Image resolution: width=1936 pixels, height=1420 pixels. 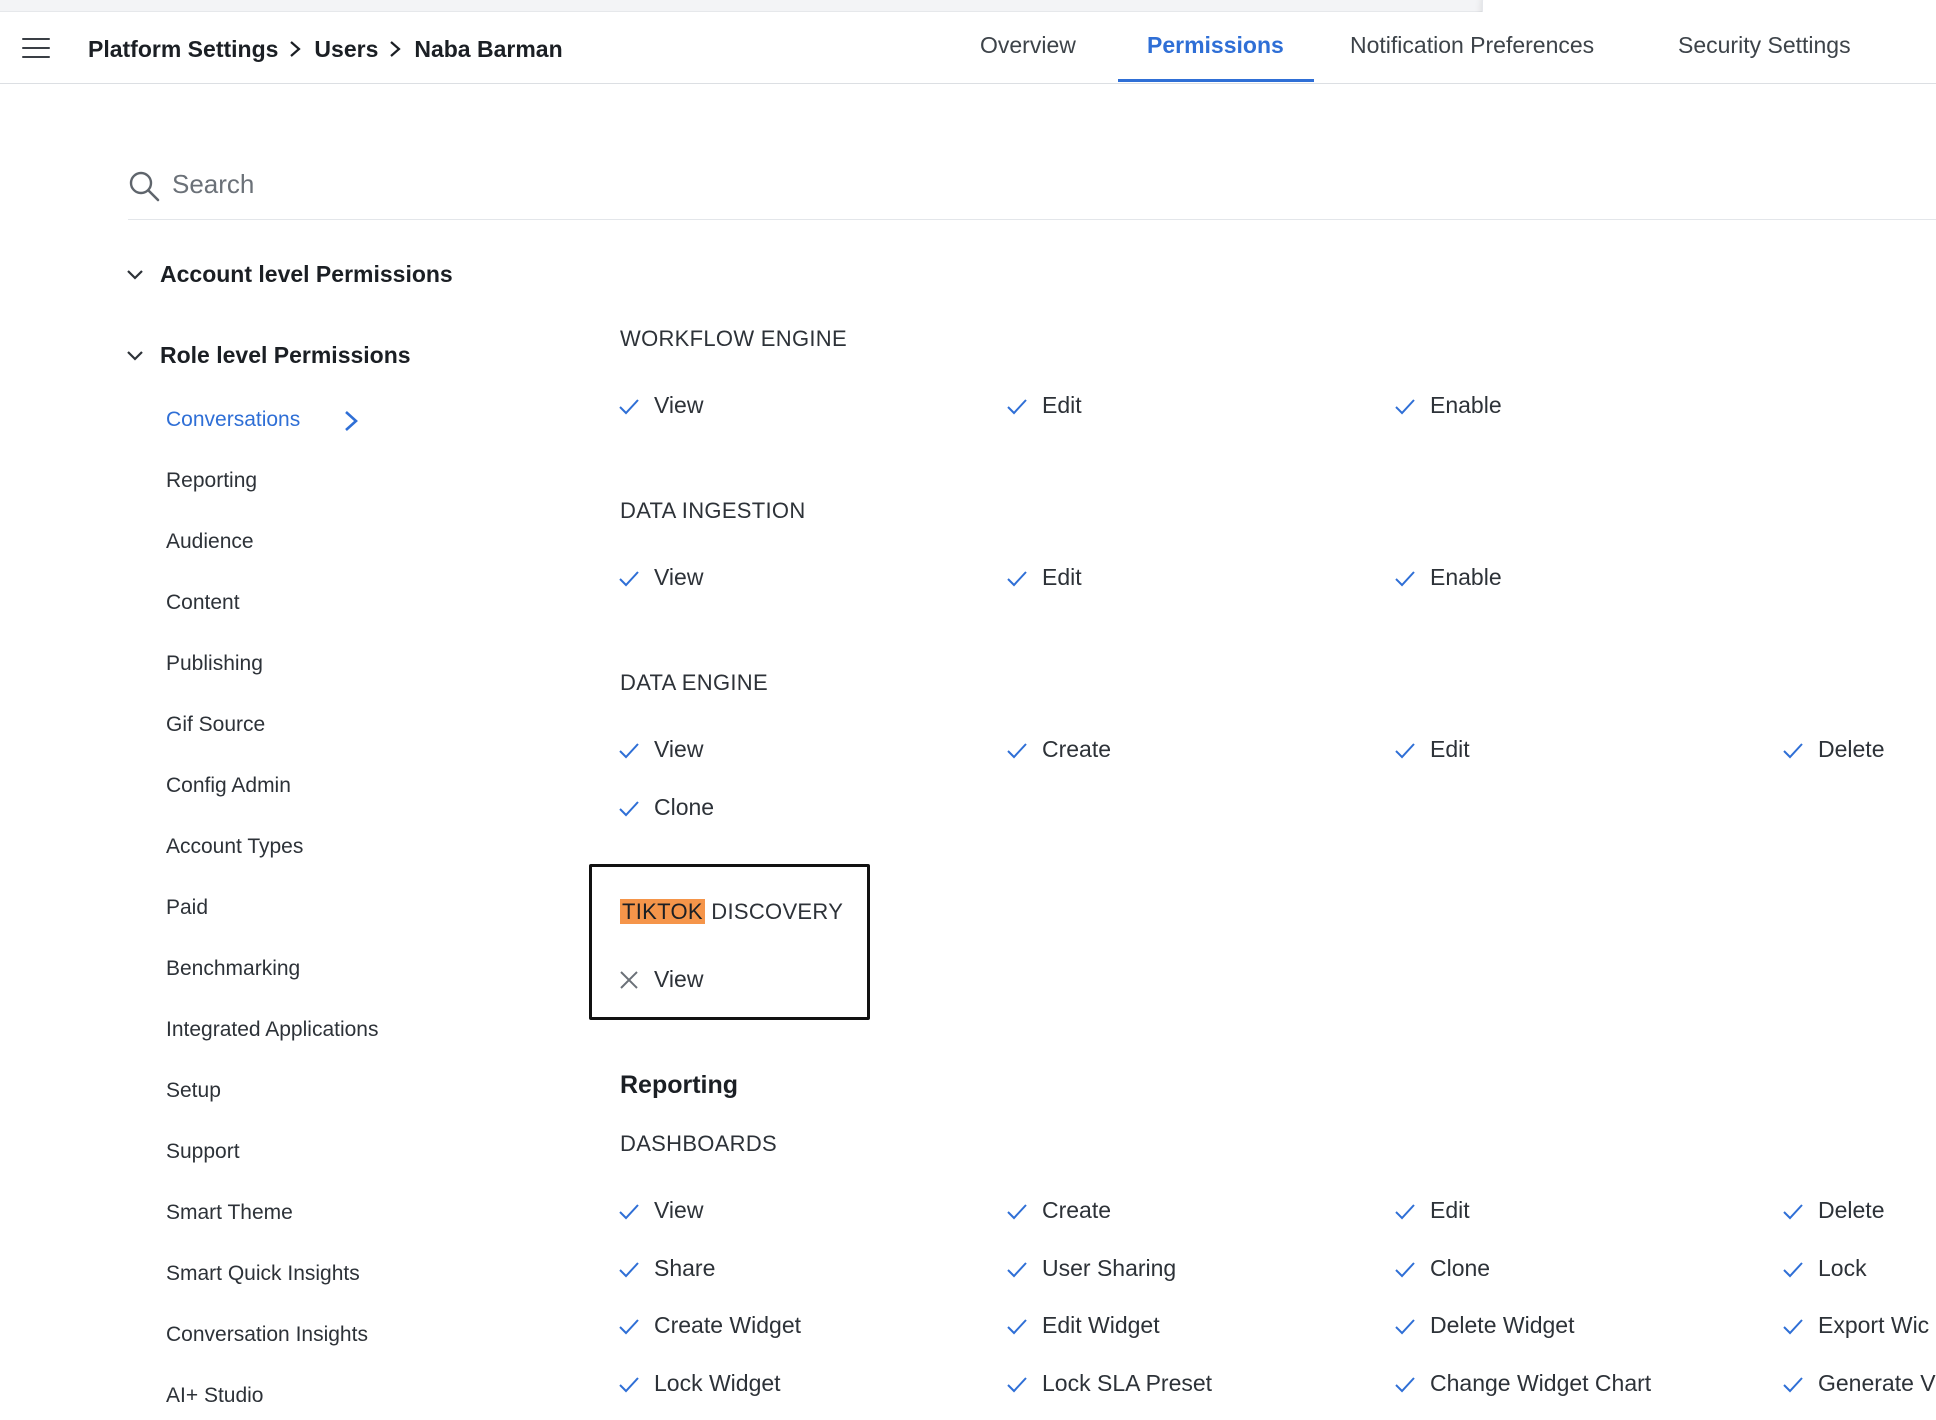 I want to click on nav-item-setup: Setup, so click(x=193, y=1091).